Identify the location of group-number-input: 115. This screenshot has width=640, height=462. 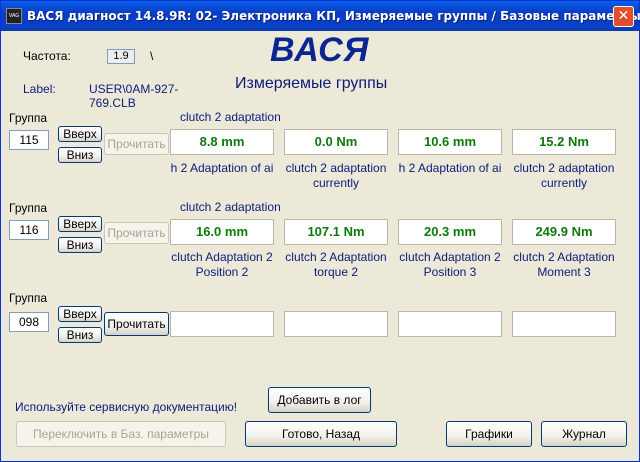
(29, 140).